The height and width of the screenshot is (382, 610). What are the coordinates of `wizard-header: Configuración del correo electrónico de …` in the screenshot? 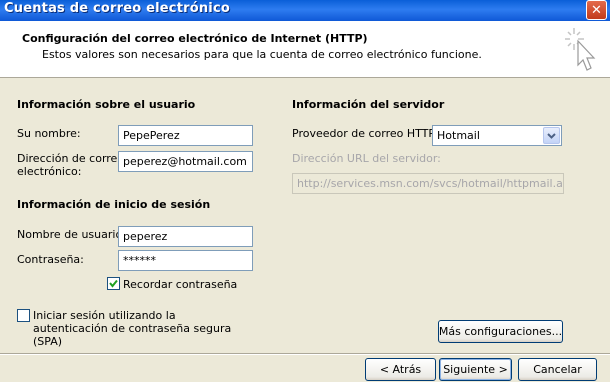 It's located at (305, 49).